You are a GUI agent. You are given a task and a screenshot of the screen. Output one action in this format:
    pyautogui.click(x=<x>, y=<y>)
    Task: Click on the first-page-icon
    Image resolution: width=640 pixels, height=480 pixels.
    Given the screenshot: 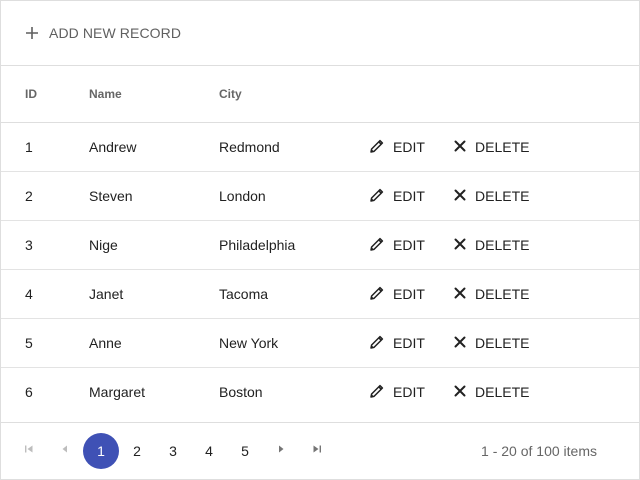 What is the action you would take?
    pyautogui.click(x=29, y=451)
    